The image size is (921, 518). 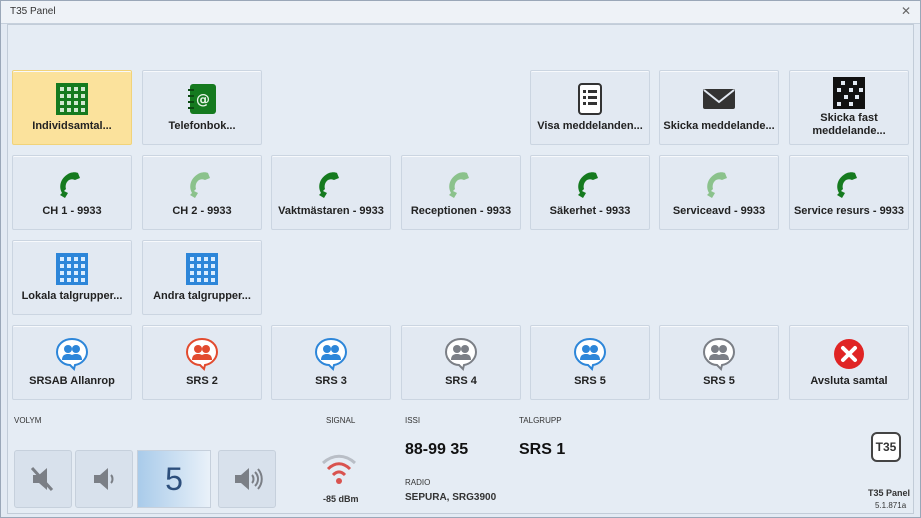 I want to click on signal-label: SIGNAL, so click(x=341, y=420).